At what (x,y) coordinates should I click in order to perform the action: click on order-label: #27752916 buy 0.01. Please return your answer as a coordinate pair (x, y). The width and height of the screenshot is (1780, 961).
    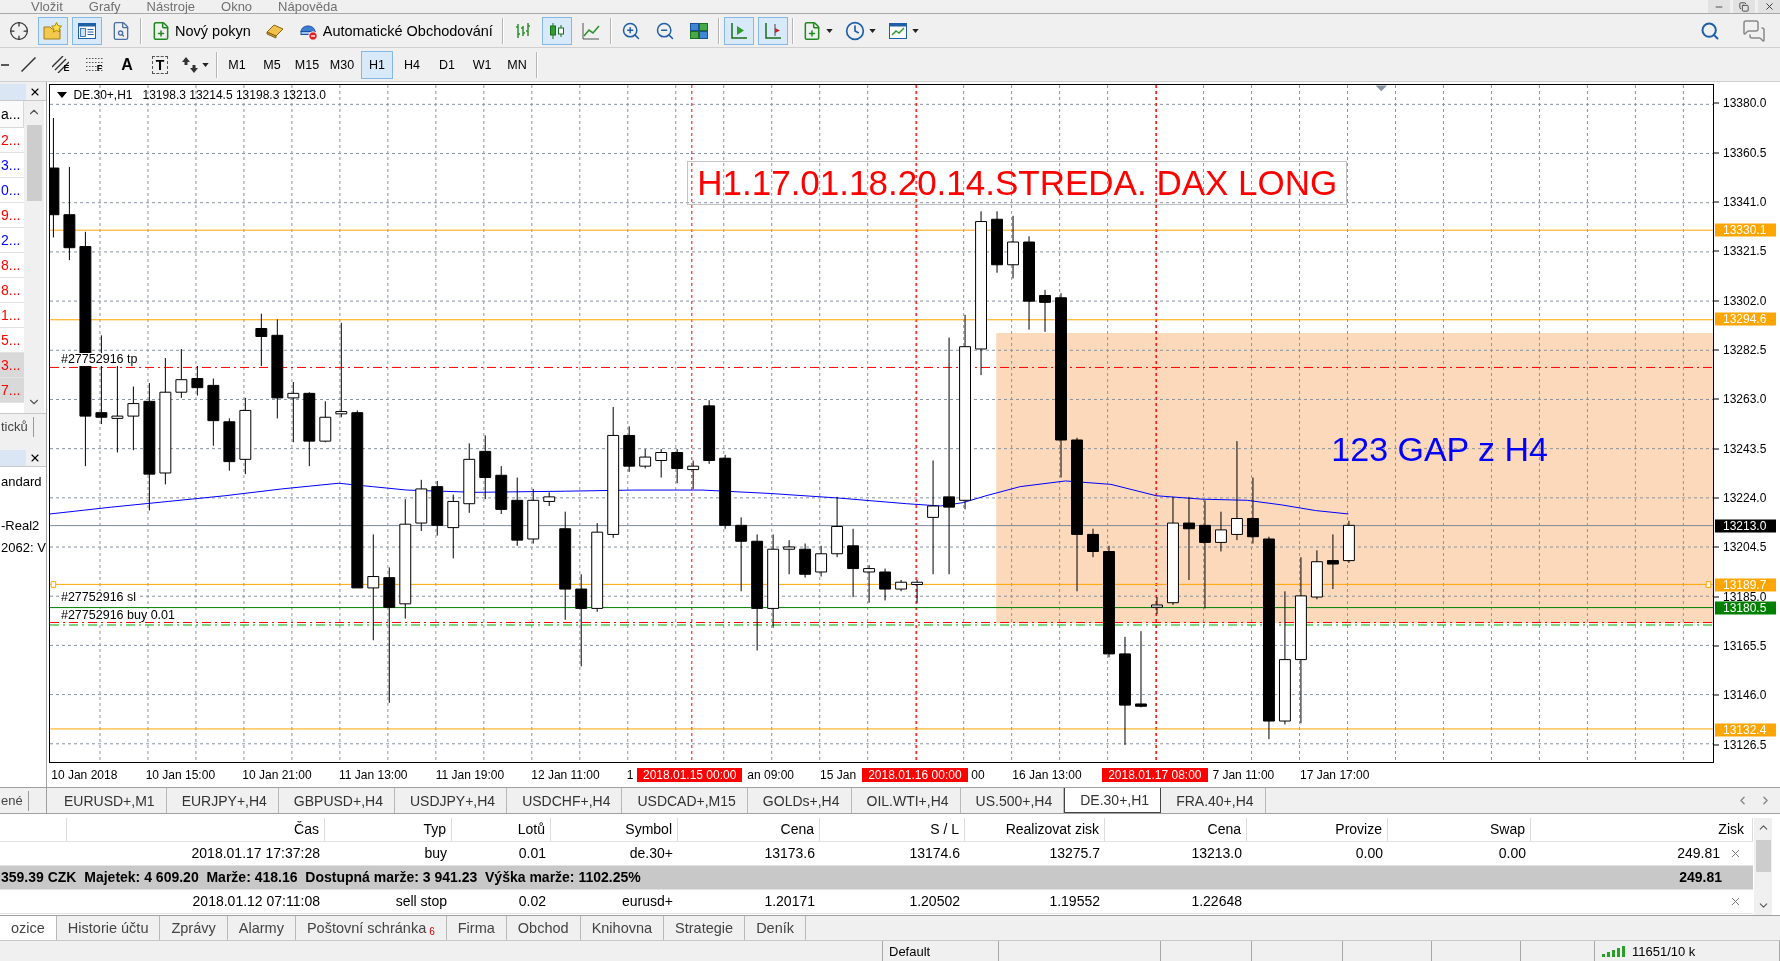
    Looking at the image, I should click on (117, 615).